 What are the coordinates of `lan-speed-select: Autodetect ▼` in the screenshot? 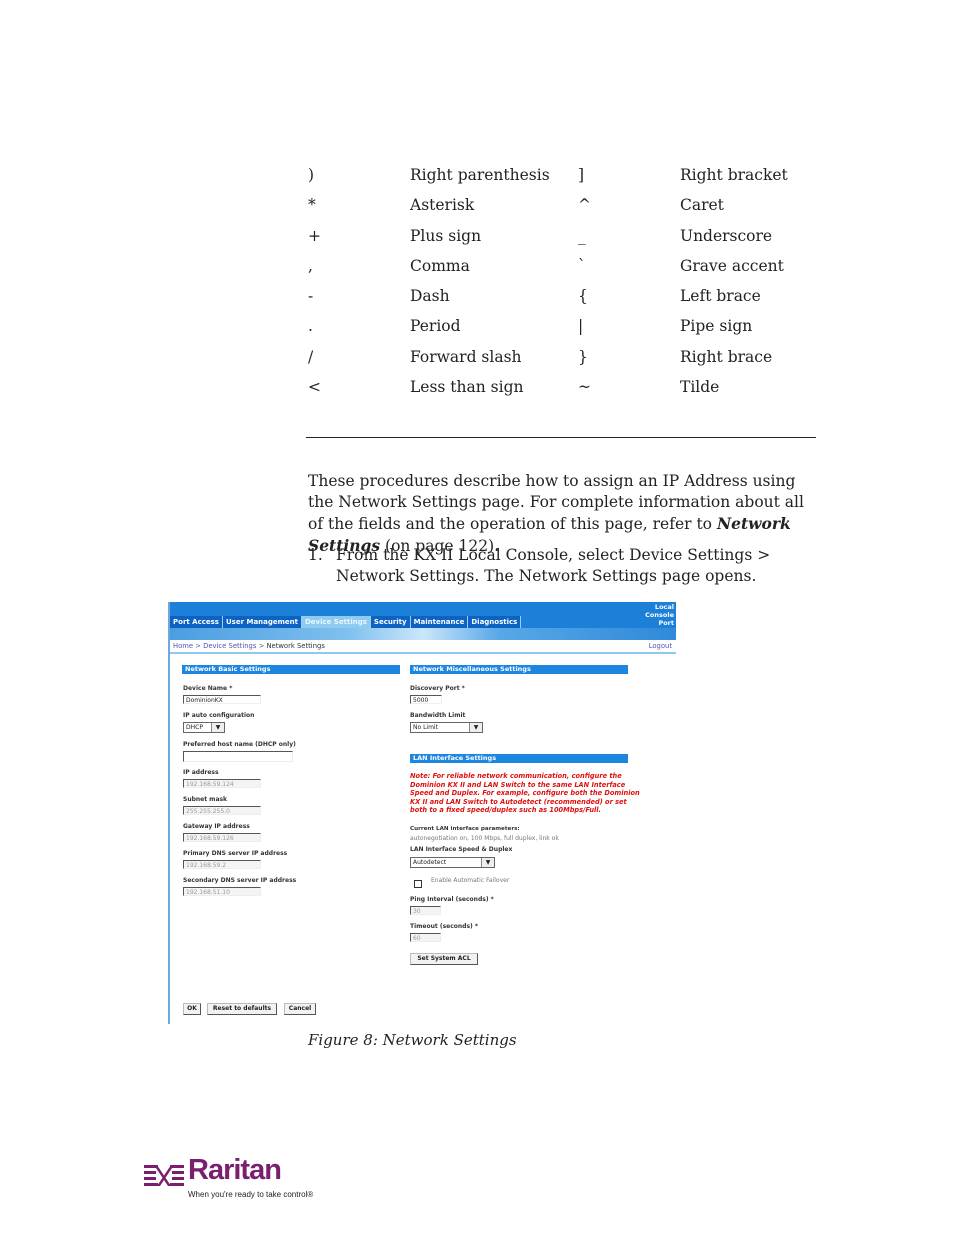 It's located at (452, 862).